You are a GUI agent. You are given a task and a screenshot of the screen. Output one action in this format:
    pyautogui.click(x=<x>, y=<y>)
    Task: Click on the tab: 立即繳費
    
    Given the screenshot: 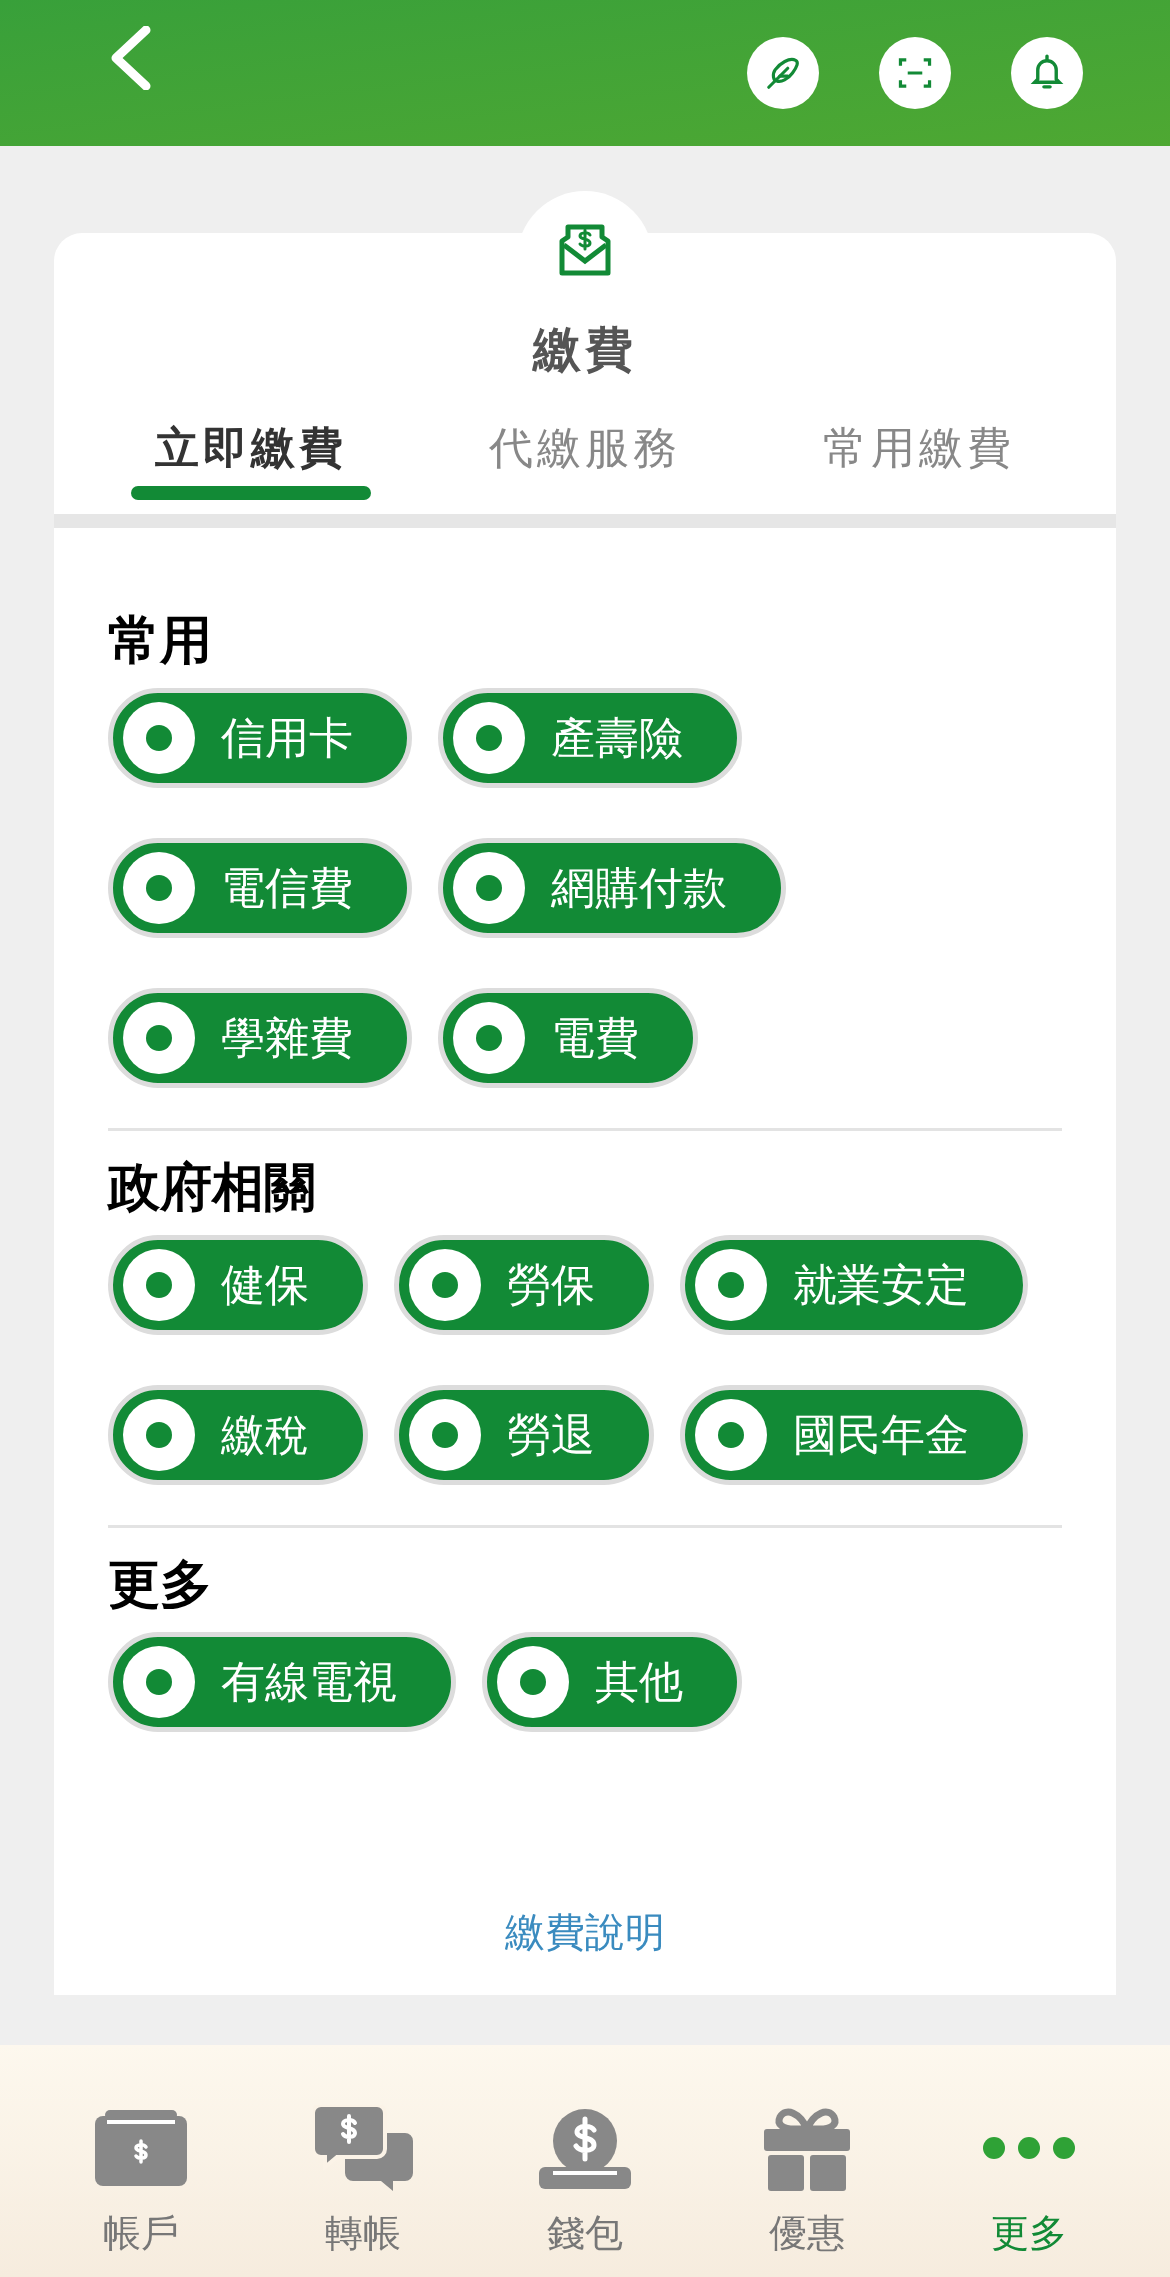 What is the action you would take?
    pyautogui.click(x=251, y=464)
    